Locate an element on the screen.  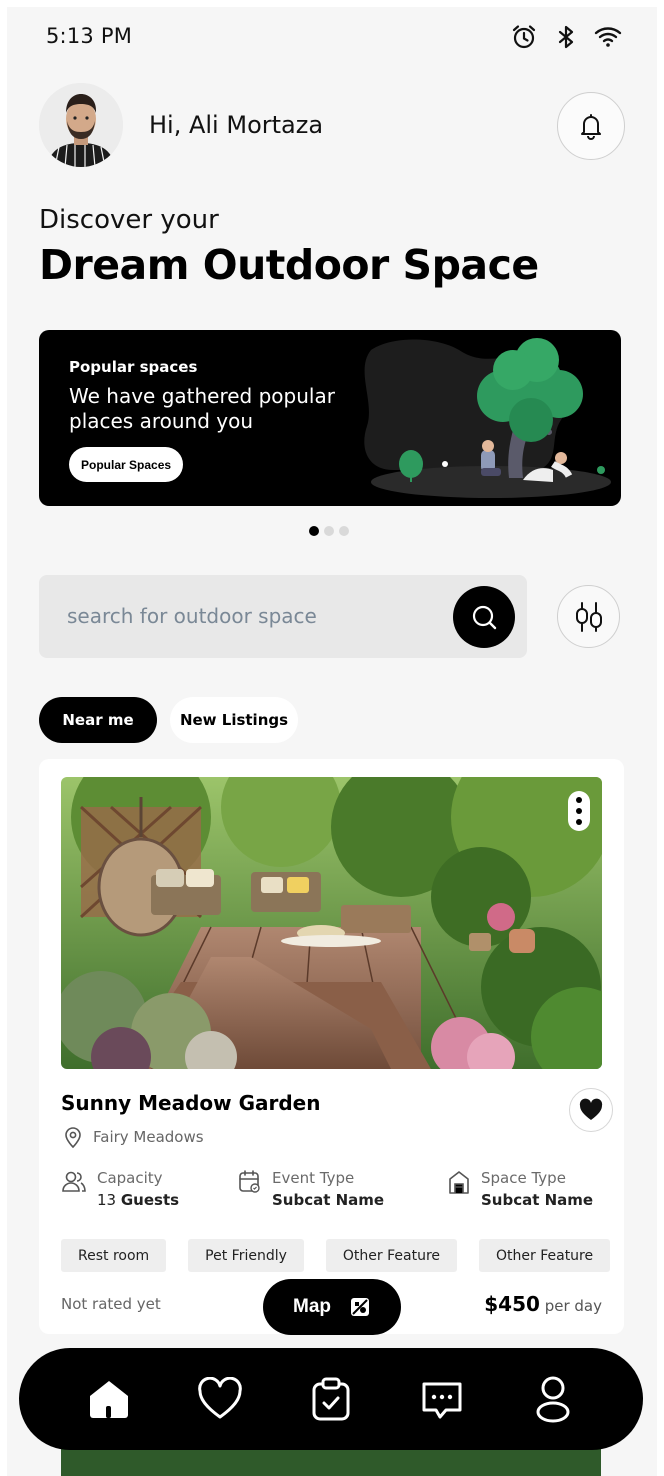
wifi-icon is located at coordinates (608, 37).